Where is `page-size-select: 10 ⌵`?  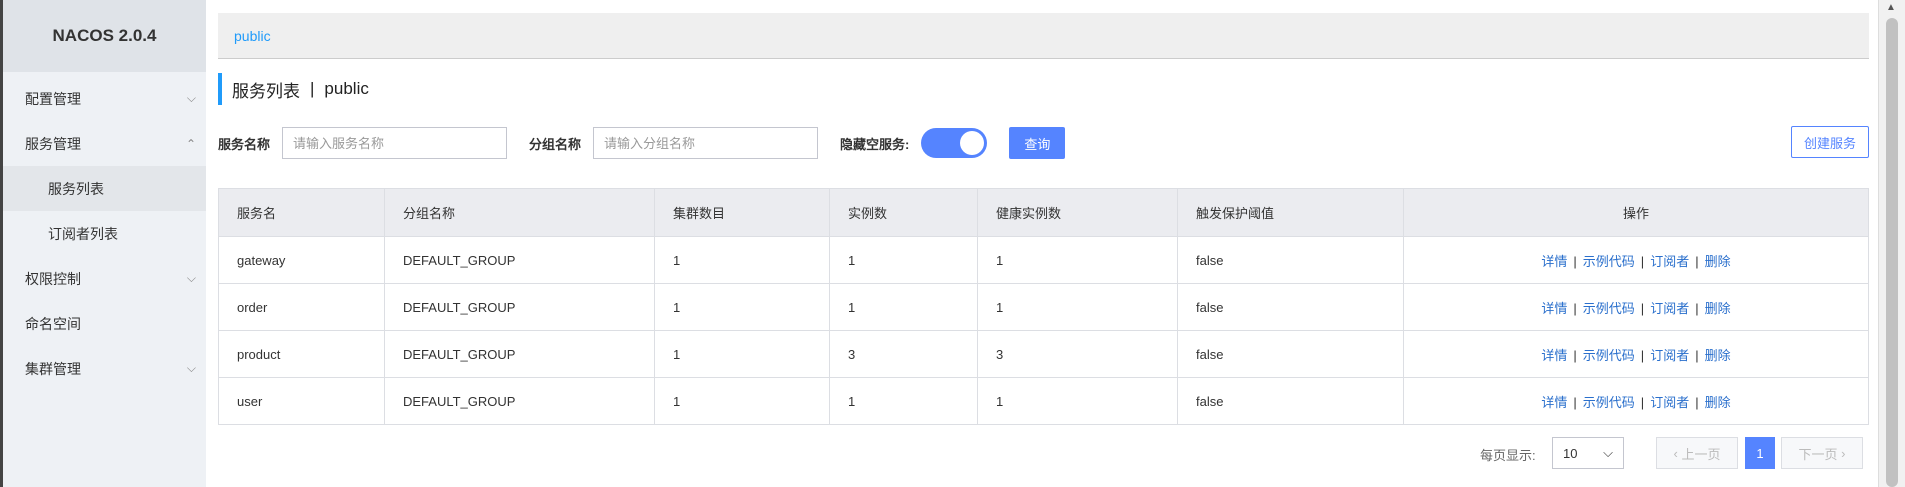
page-size-select: 10 ⌵ is located at coordinates (1588, 453).